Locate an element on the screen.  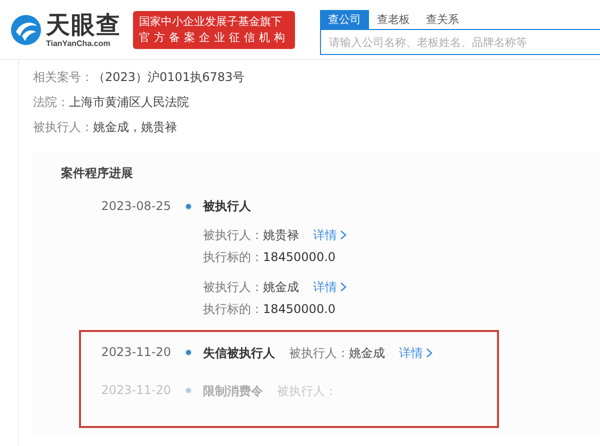
slogan-text: 国家中小企业发展子基金旗下 is located at coordinates (211, 22).